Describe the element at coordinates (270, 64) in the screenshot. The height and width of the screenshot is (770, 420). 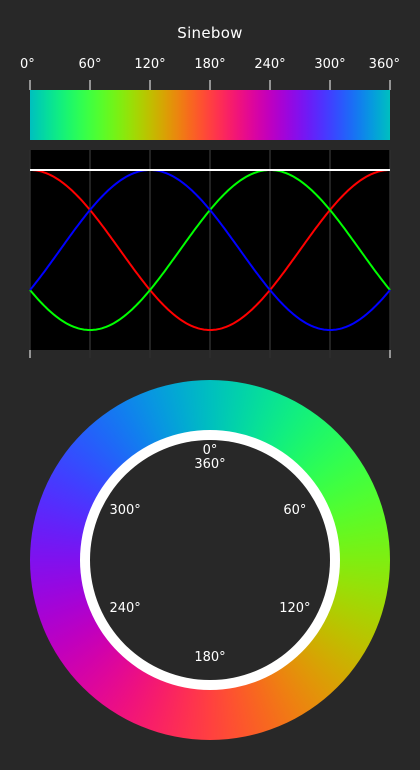
I see `tick-label: 240°` at that location.